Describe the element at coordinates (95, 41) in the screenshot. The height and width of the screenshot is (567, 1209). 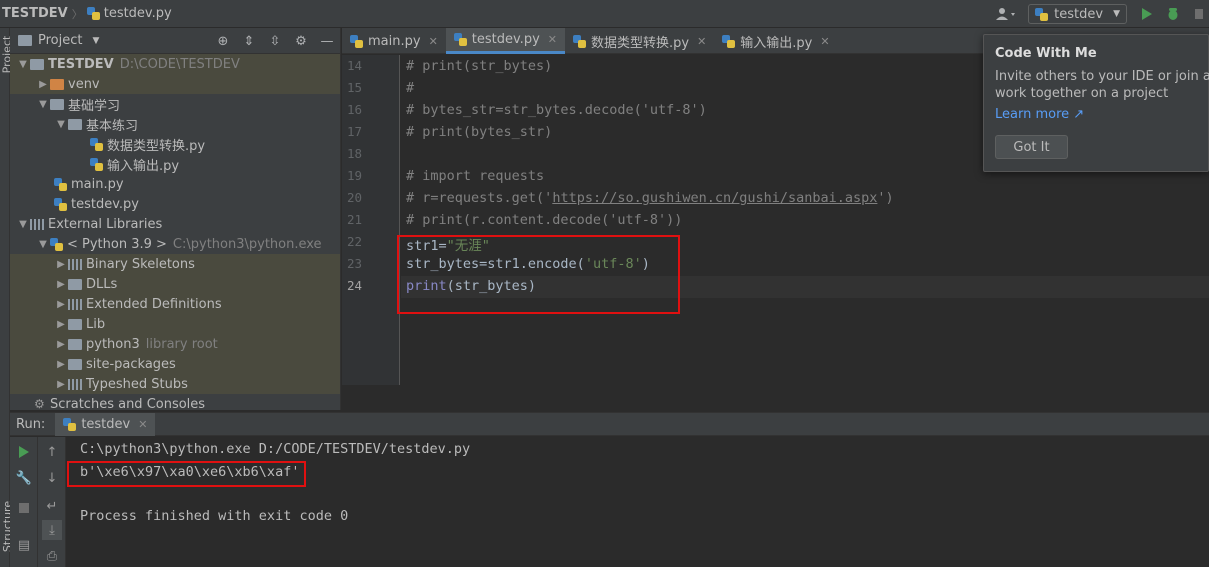
I see `caret-down-icon: ▼` at that location.